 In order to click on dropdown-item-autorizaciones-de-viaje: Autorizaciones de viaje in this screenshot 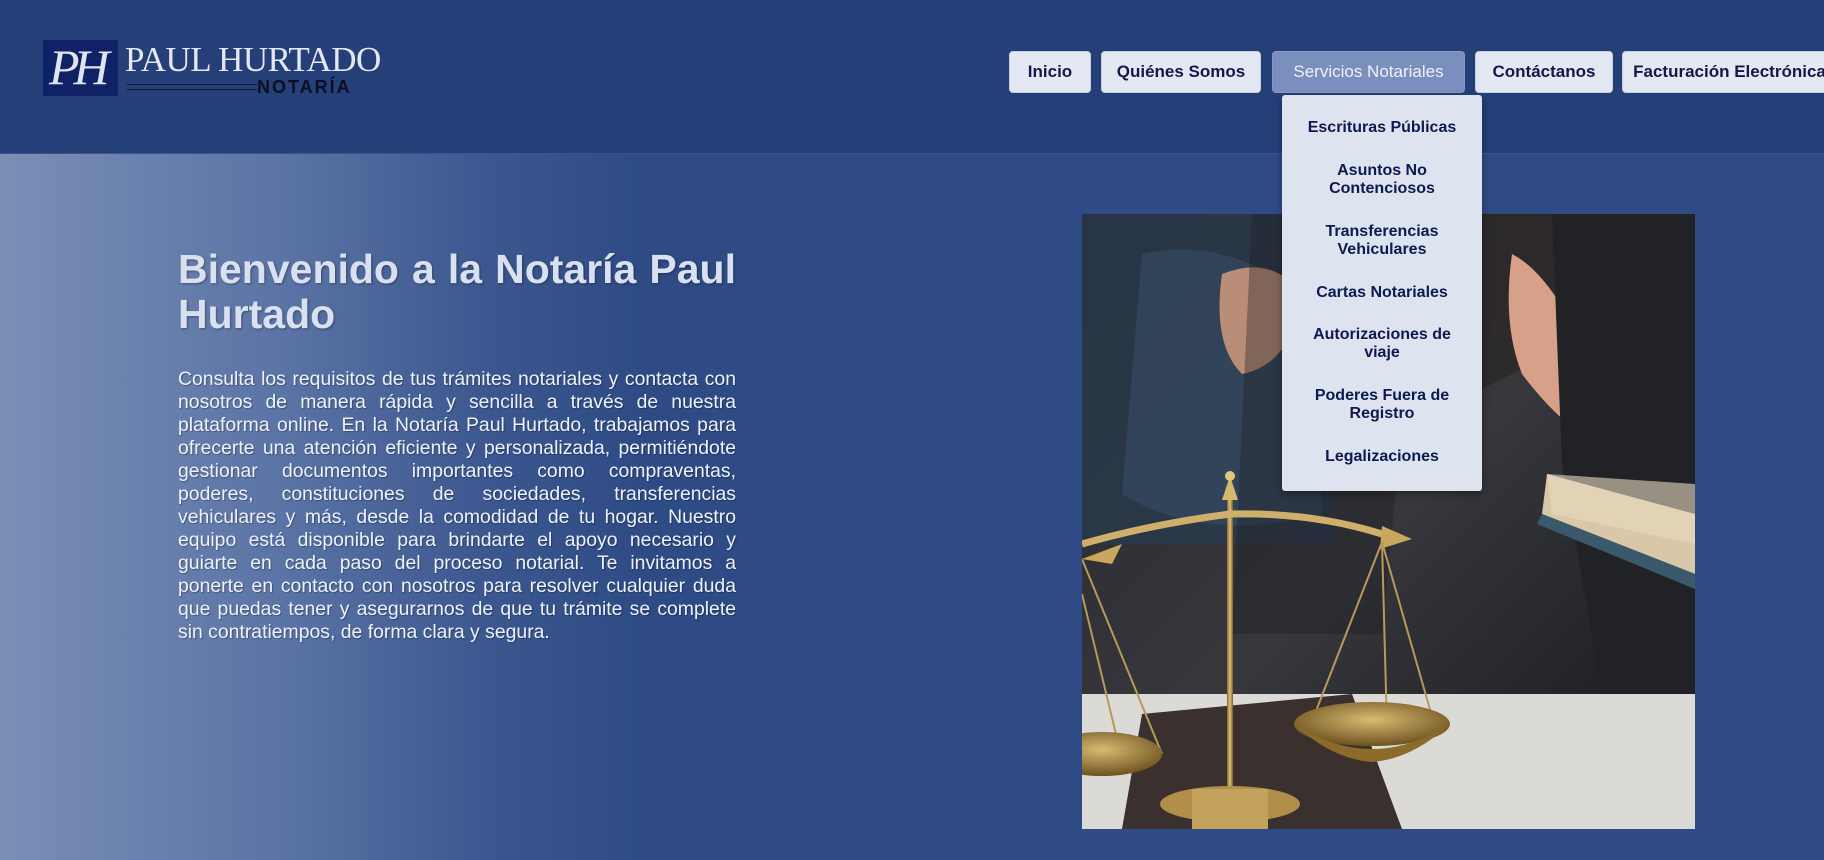, I will do `click(1382, 344)`.